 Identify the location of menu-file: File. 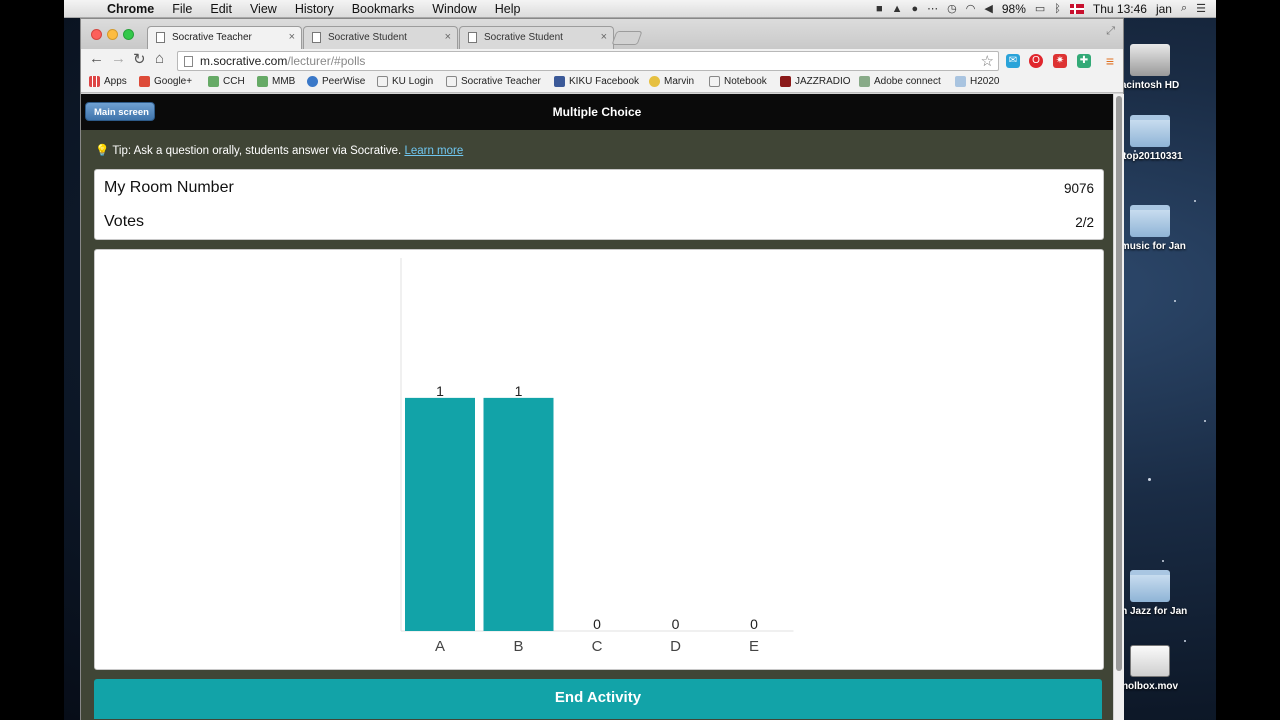
(182, 9).